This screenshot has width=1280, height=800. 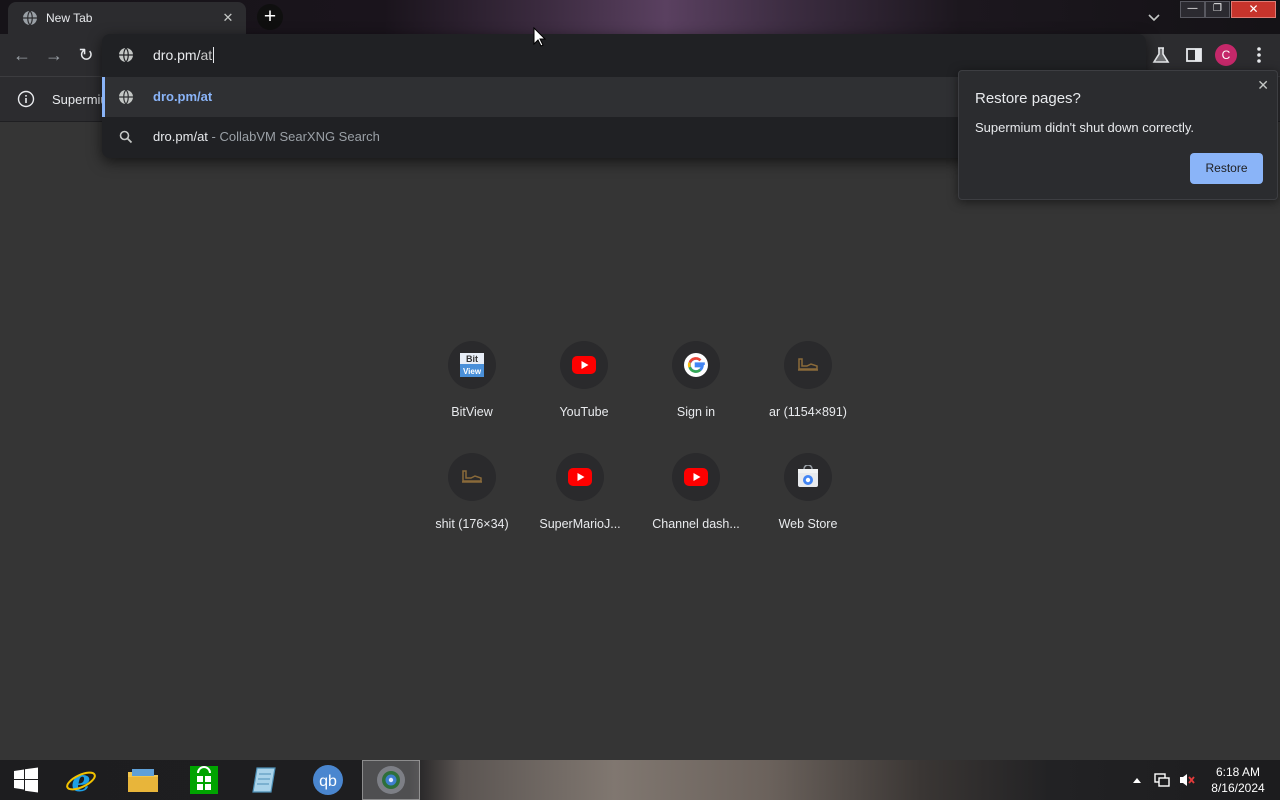 What do you see at coordinates (1085, 127) in the screenshot?
I see `dialog-message: Supermium didn't shut down correctly.` at bounding box center [1085, 127].